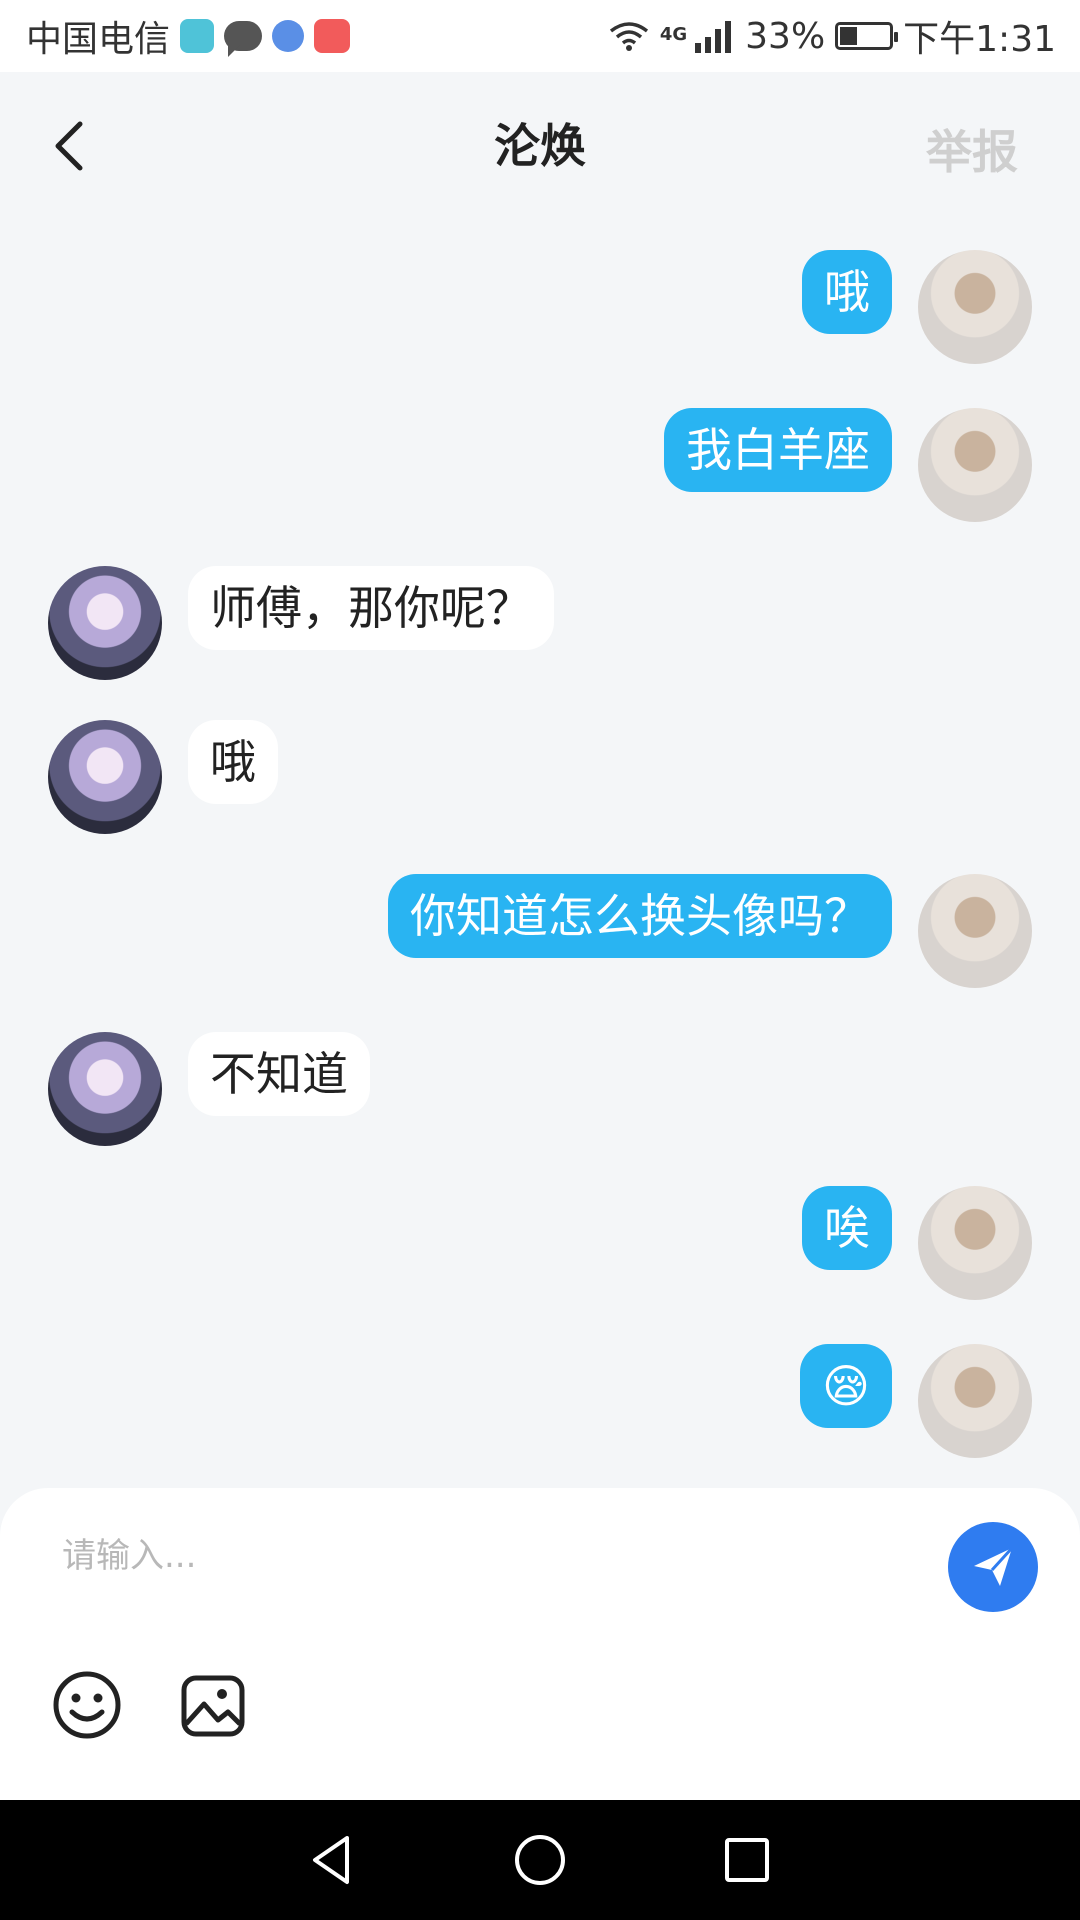  I want to click on message-row: 师傅，那你呢？, so click(301, 623).